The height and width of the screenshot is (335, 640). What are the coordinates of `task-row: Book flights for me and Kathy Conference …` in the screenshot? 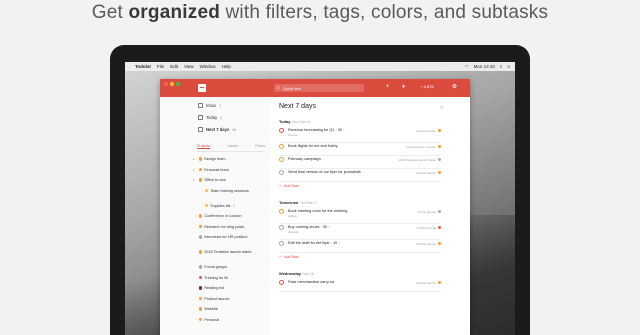 It's located at (360, 149).